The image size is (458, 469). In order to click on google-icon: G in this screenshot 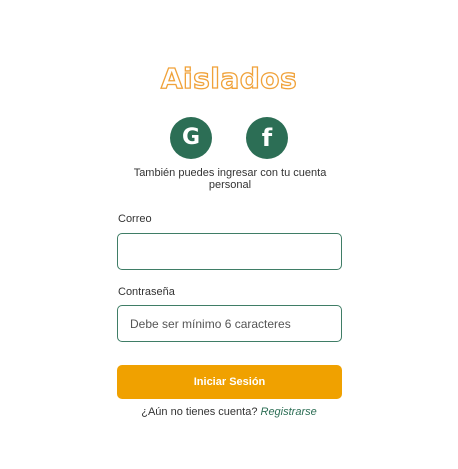, I will do `click(191, 137)`.